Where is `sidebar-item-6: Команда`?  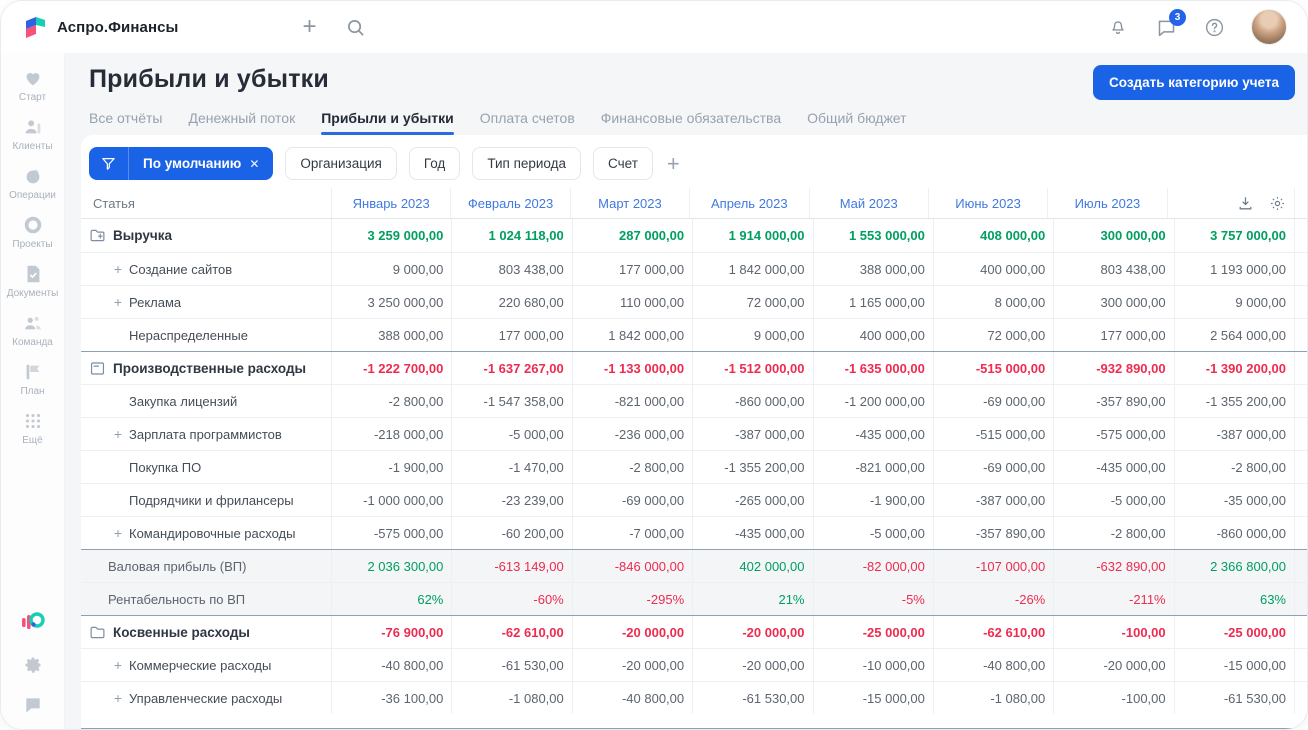
sidebar-item-6: Команда is located at coordinates (32, 330).